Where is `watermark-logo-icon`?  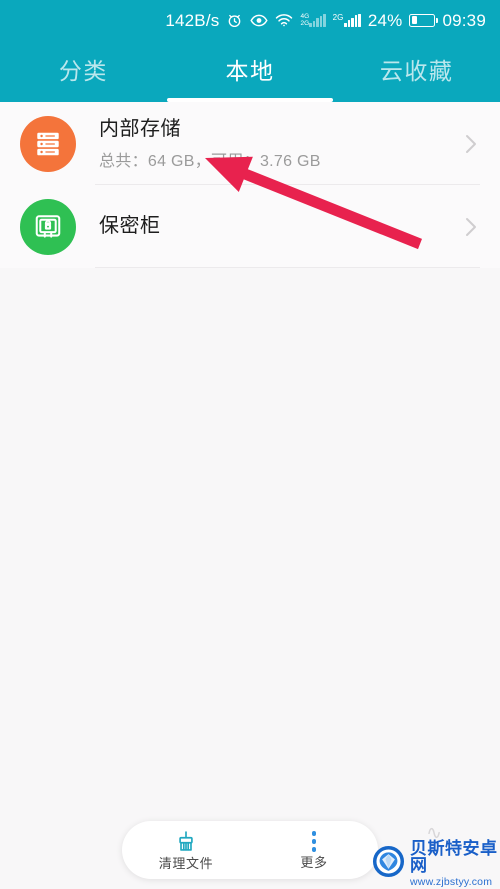 watermark-logo-icon is located at coordinates (388, 864).